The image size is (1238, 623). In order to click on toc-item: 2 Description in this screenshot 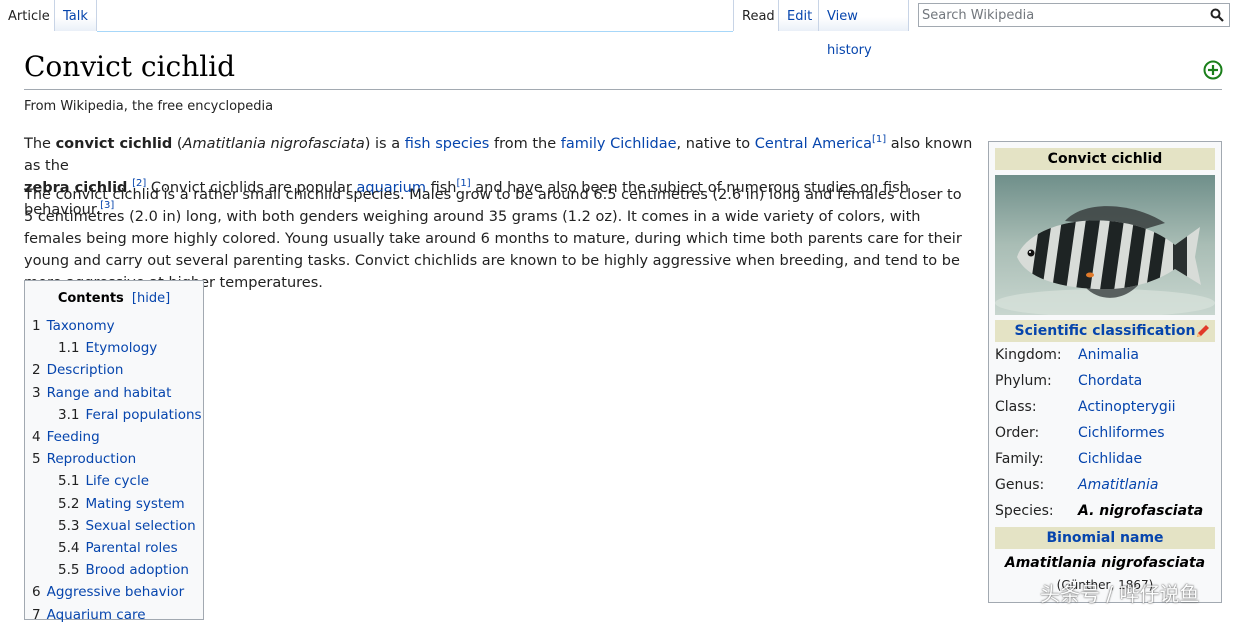, I will do `click(77, 370)`.